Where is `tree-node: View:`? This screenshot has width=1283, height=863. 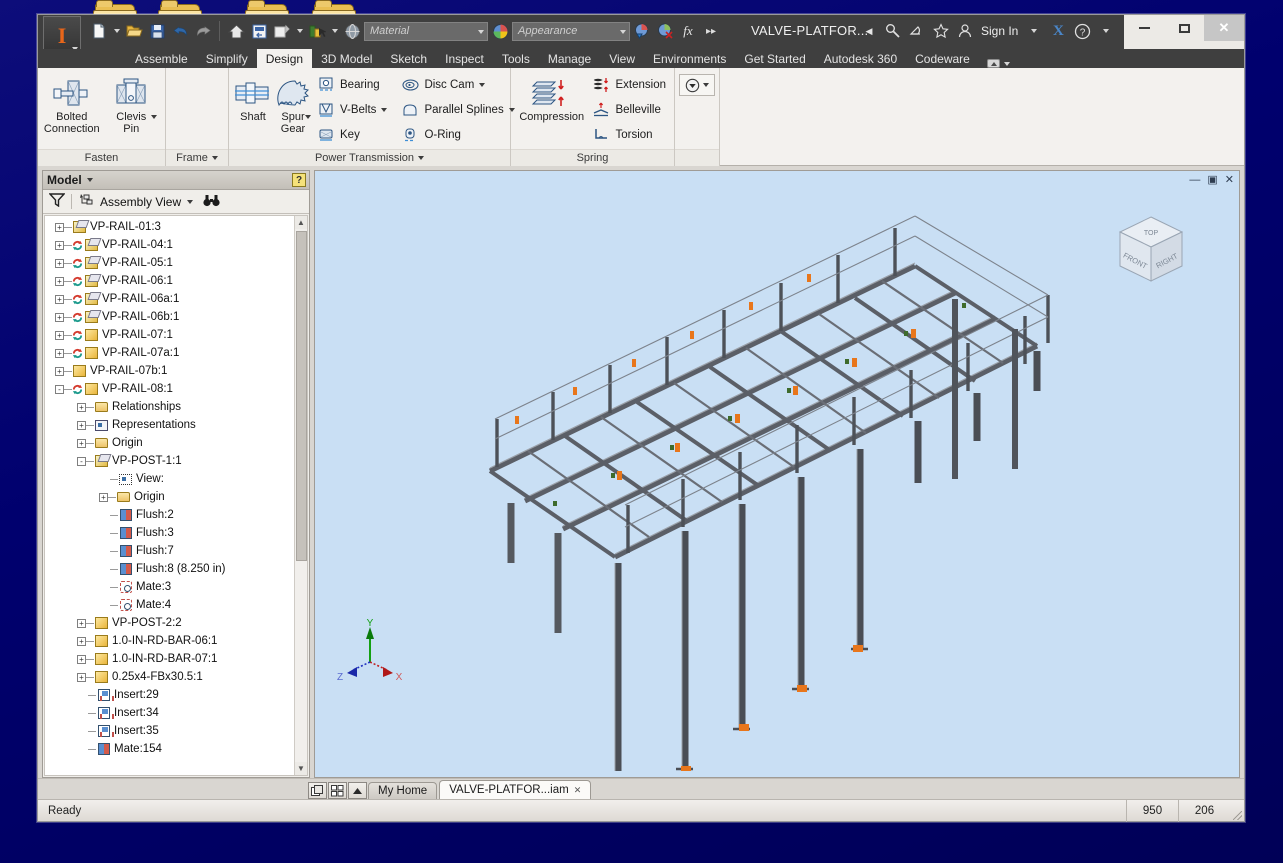 tree-node: View: is located at coordinates (176, 479).